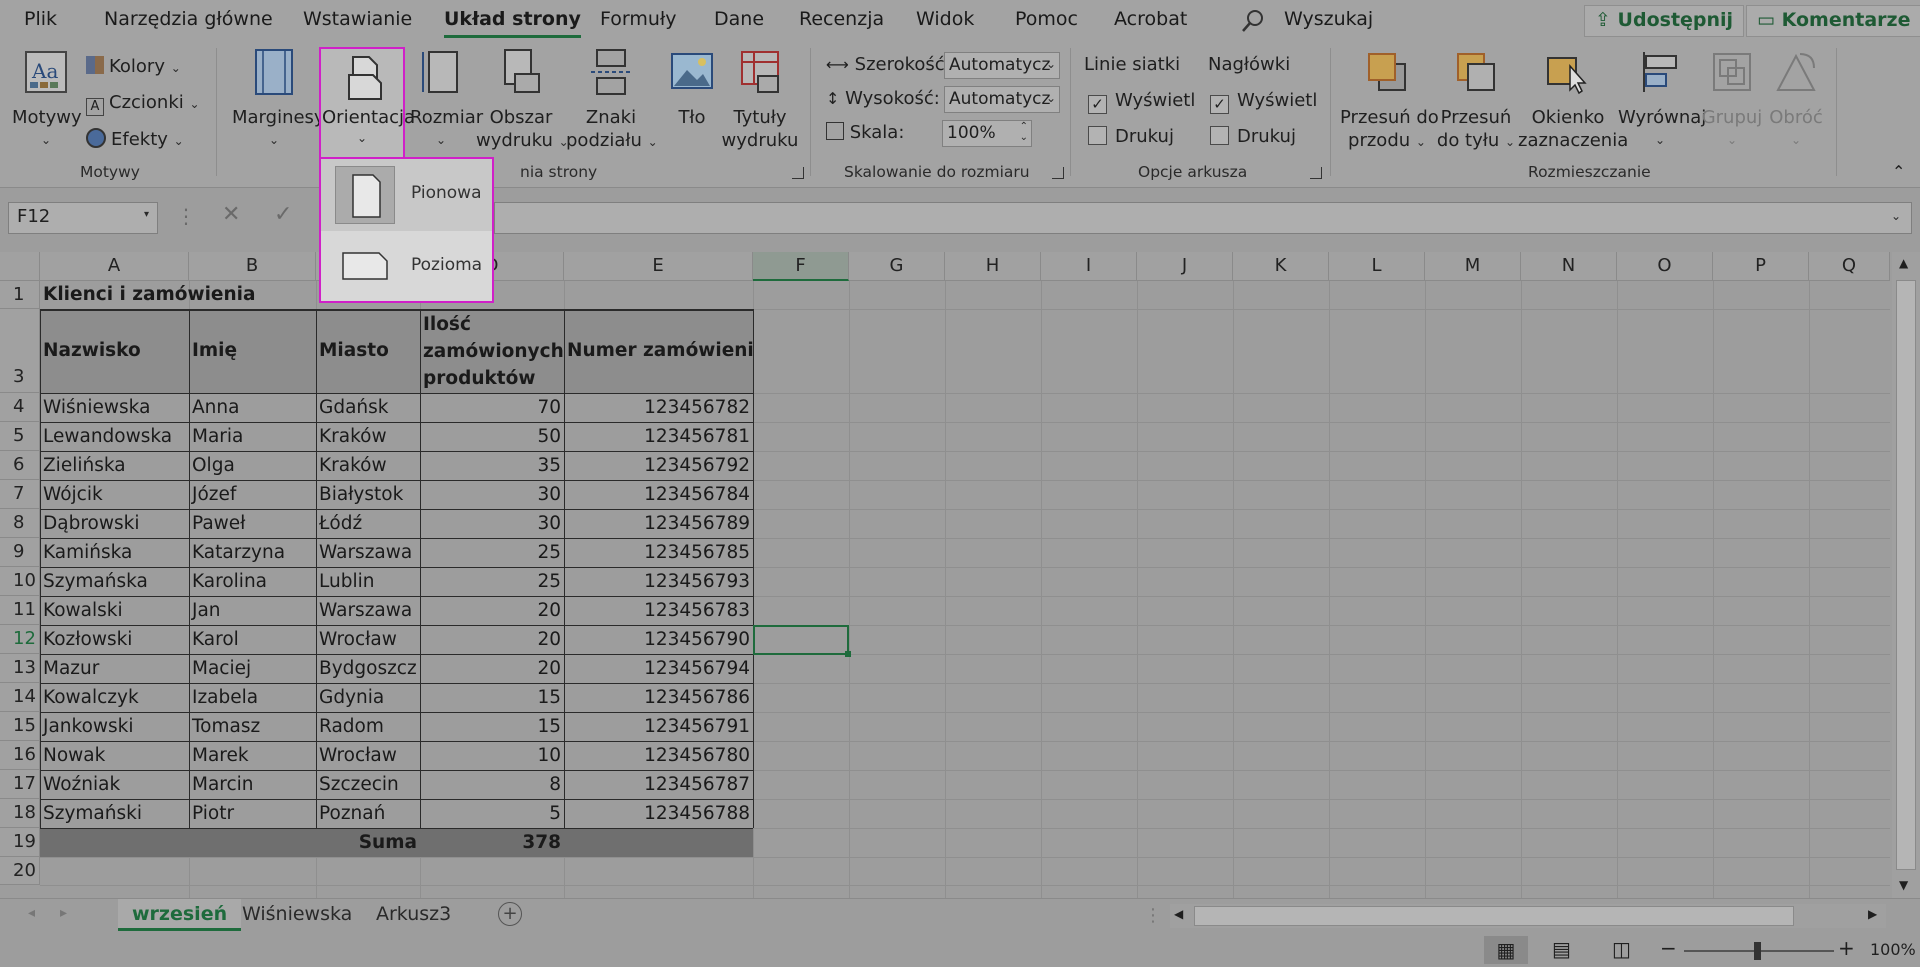  What do you see at coordinates (114, 465) in the screenshot?
I see `table-cell: Zielińska` at bounding box center [114, 465].